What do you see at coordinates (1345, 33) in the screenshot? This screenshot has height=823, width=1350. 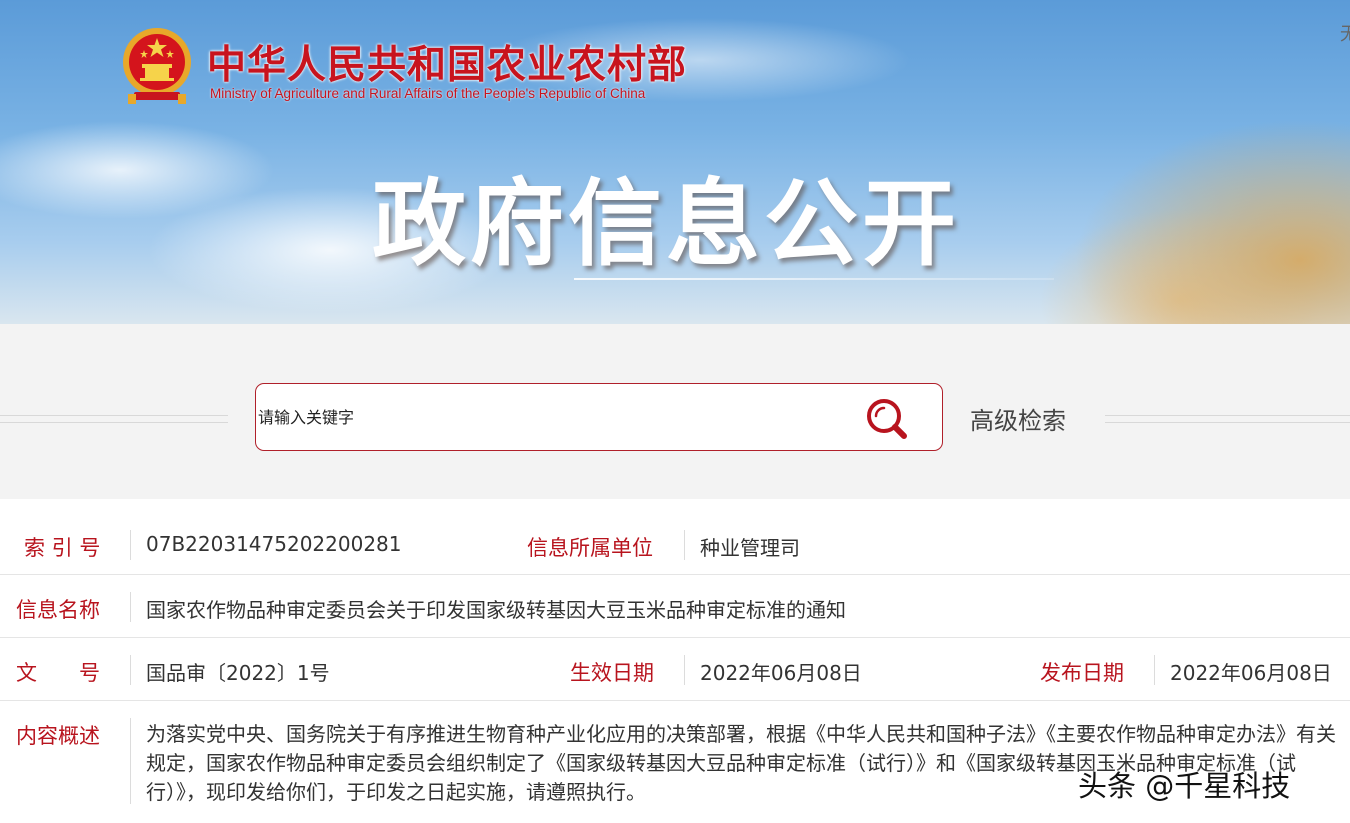 I see `corner-text: 无` at bounding box center [1345, 33].